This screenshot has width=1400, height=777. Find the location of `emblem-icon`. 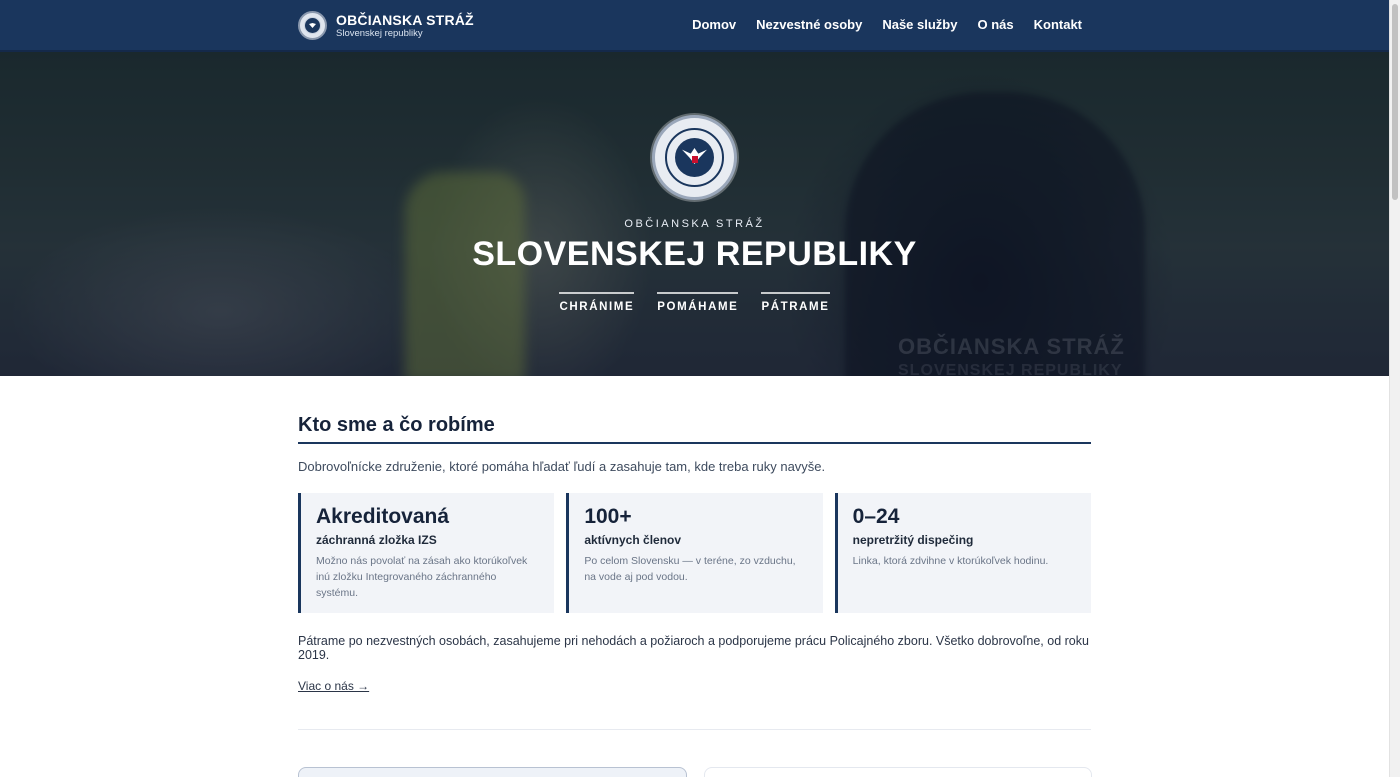

emblem-icon is located at coordinates (312, 25).